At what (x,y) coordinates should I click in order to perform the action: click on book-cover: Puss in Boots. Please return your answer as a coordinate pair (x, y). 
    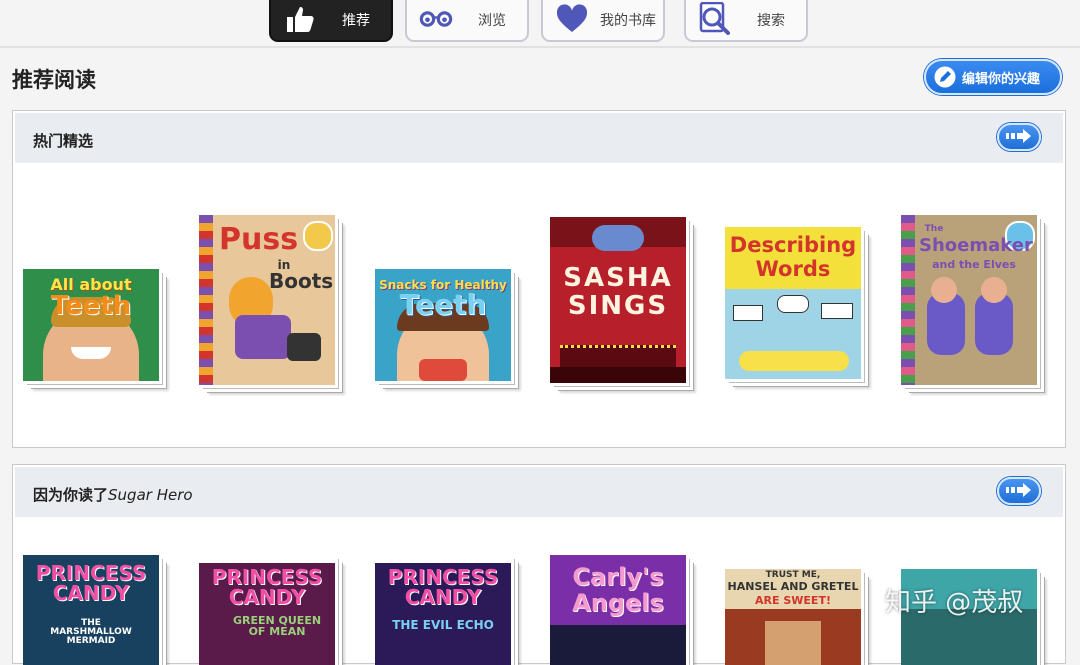
    Looking at the image, I should click on (267, 300).